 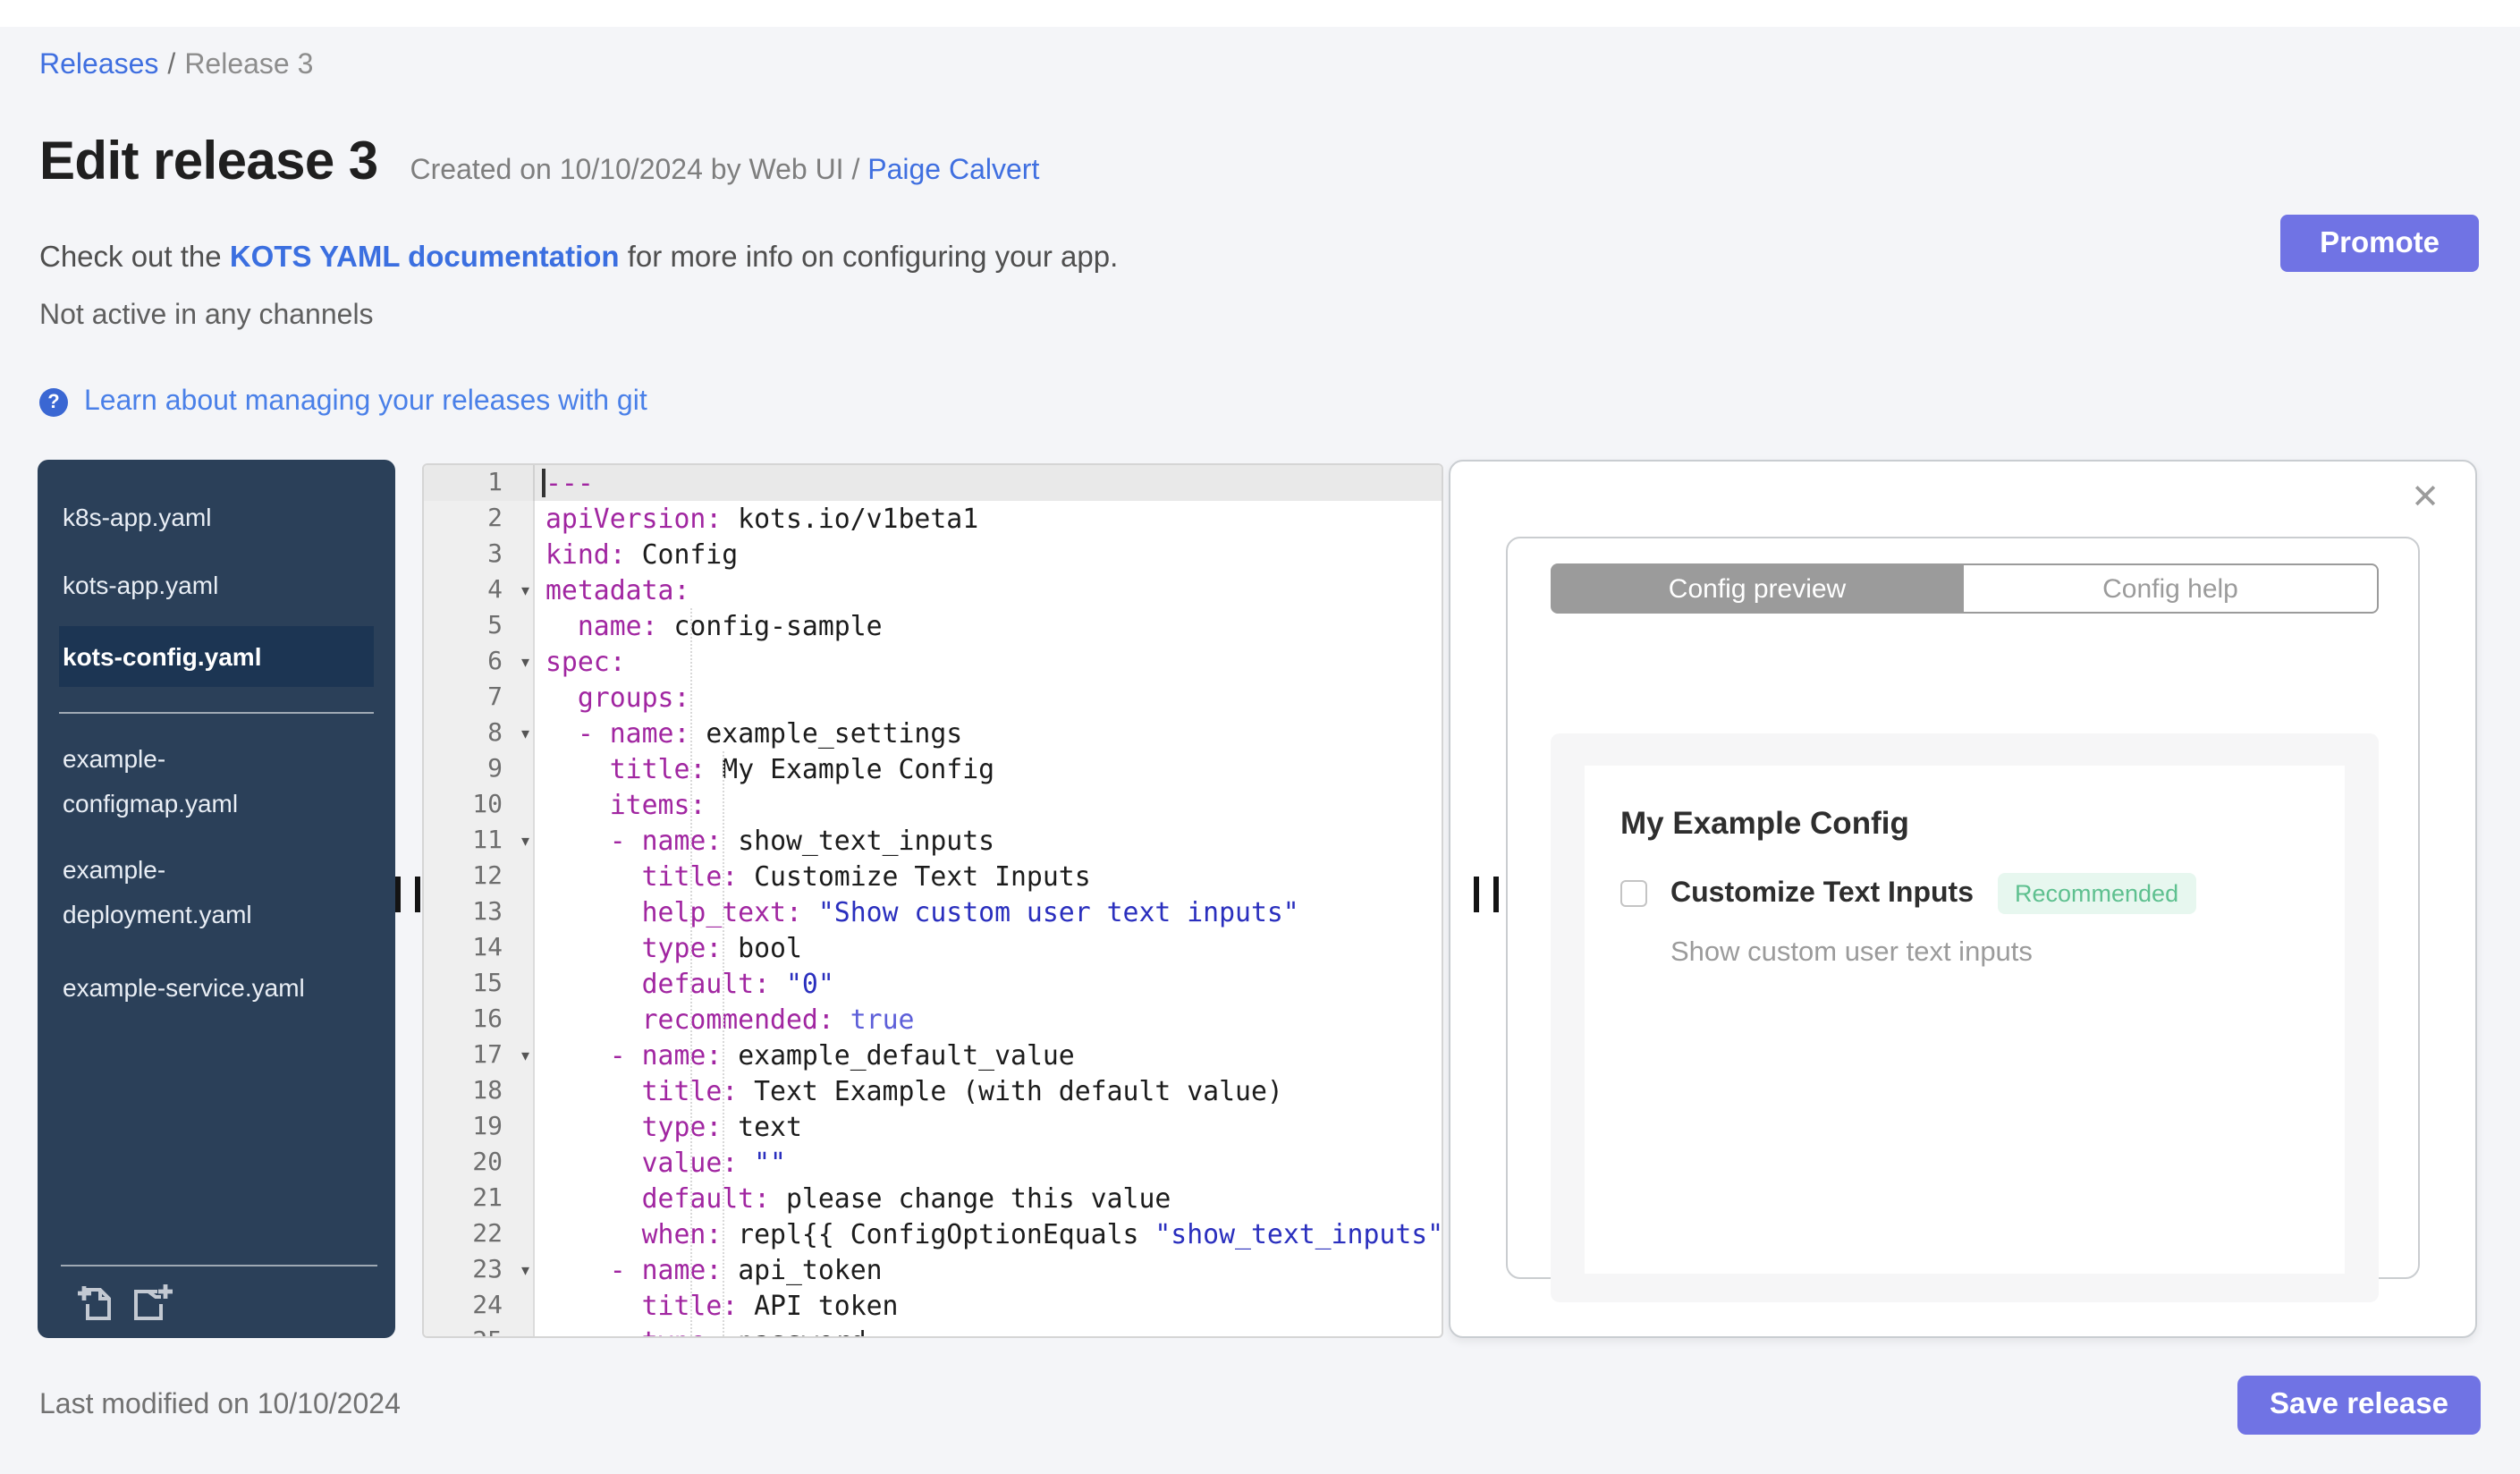 I want to click on code-line-16: 16 recommended: true, so click(x=933, y=1020).